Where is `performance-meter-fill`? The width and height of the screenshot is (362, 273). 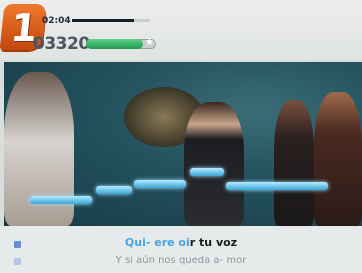
performance-meter-fill is located at coordinates (115, 44).